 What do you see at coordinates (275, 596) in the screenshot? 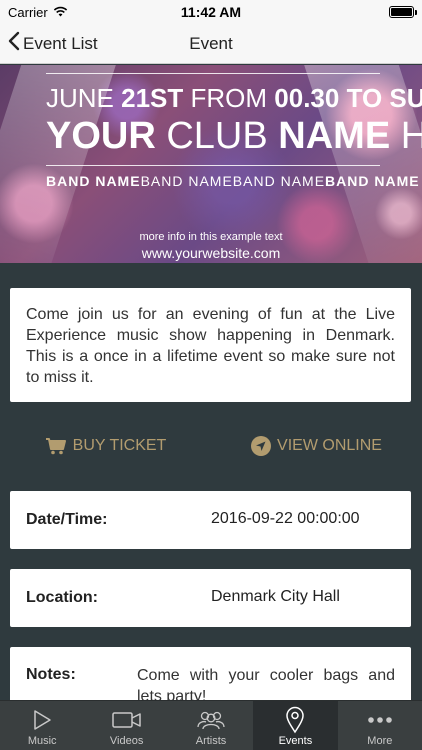
I see `location-value: Denmark City Hall` at bounding box center [275, 596].